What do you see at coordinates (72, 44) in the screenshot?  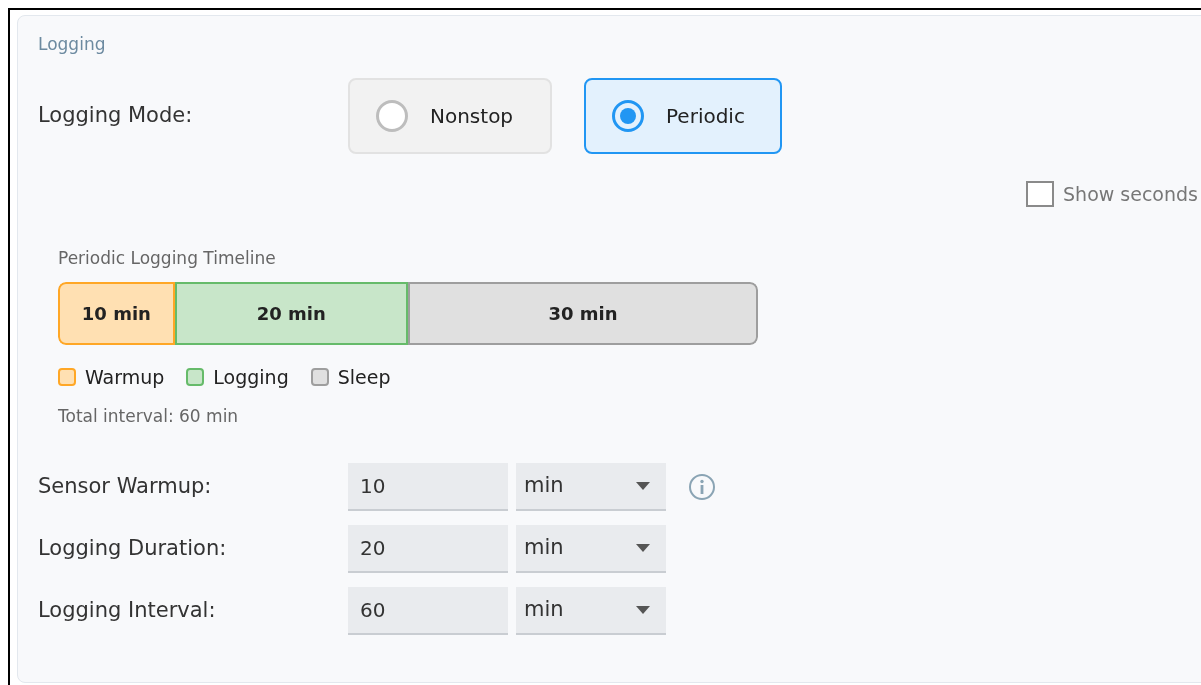 I see `section-title: Logging` at bounding box center [72, 44].